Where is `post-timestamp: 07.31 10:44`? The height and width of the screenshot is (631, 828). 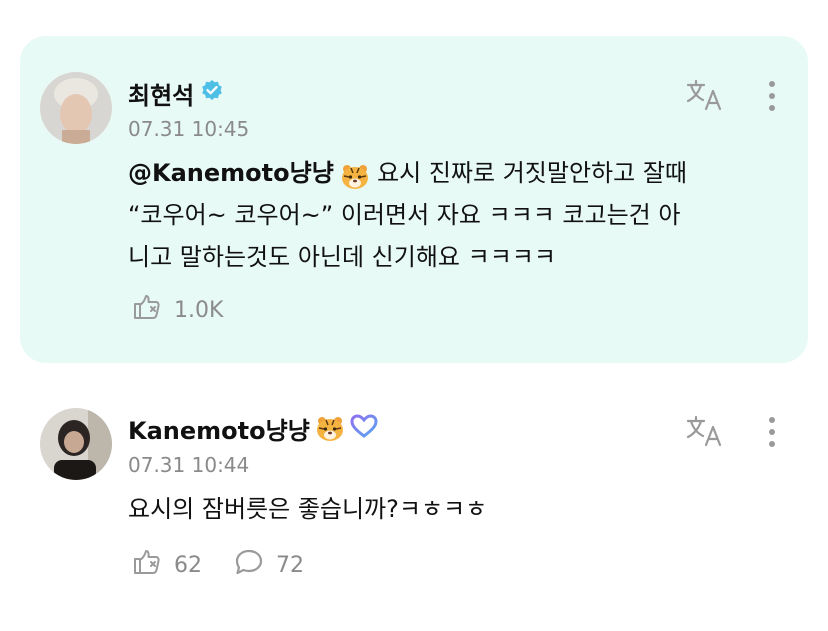
post-timestamp: 07.31 10:44 is located at coordinates (189, 465).